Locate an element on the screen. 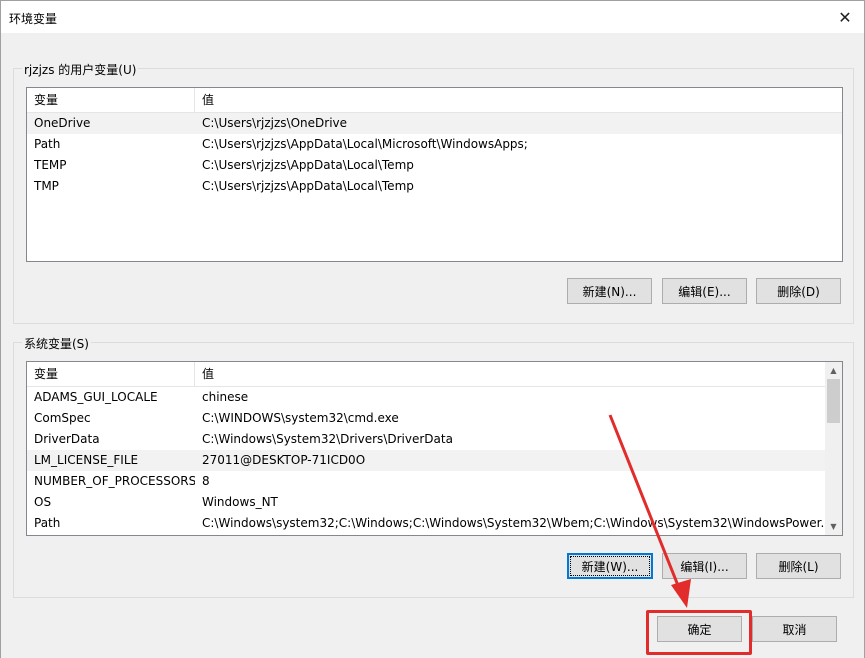  system-var-row: OS Windows_NT is located at coordinates (426, 502).